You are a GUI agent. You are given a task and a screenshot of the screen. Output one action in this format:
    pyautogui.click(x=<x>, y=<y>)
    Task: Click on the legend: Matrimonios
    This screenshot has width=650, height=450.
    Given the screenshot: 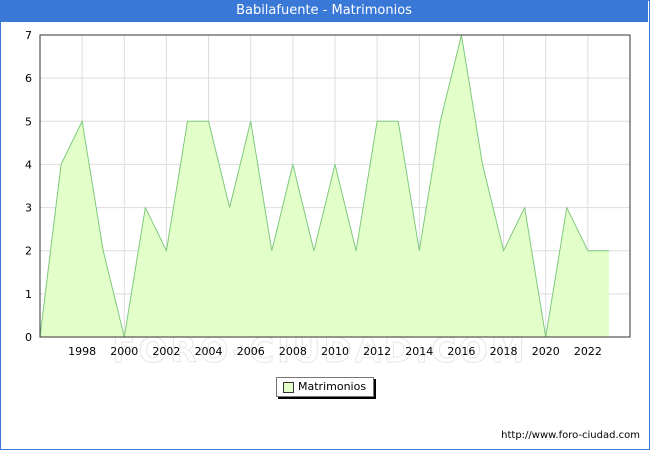 What is the action you would take?
    pyautogui.click(x=325, y=387)
    